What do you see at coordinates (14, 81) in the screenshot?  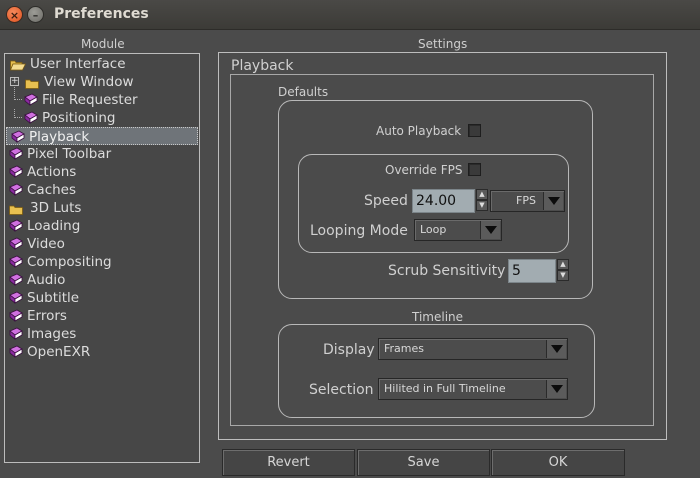 I see `expand-icon: +` at bounding box center [14, 81].